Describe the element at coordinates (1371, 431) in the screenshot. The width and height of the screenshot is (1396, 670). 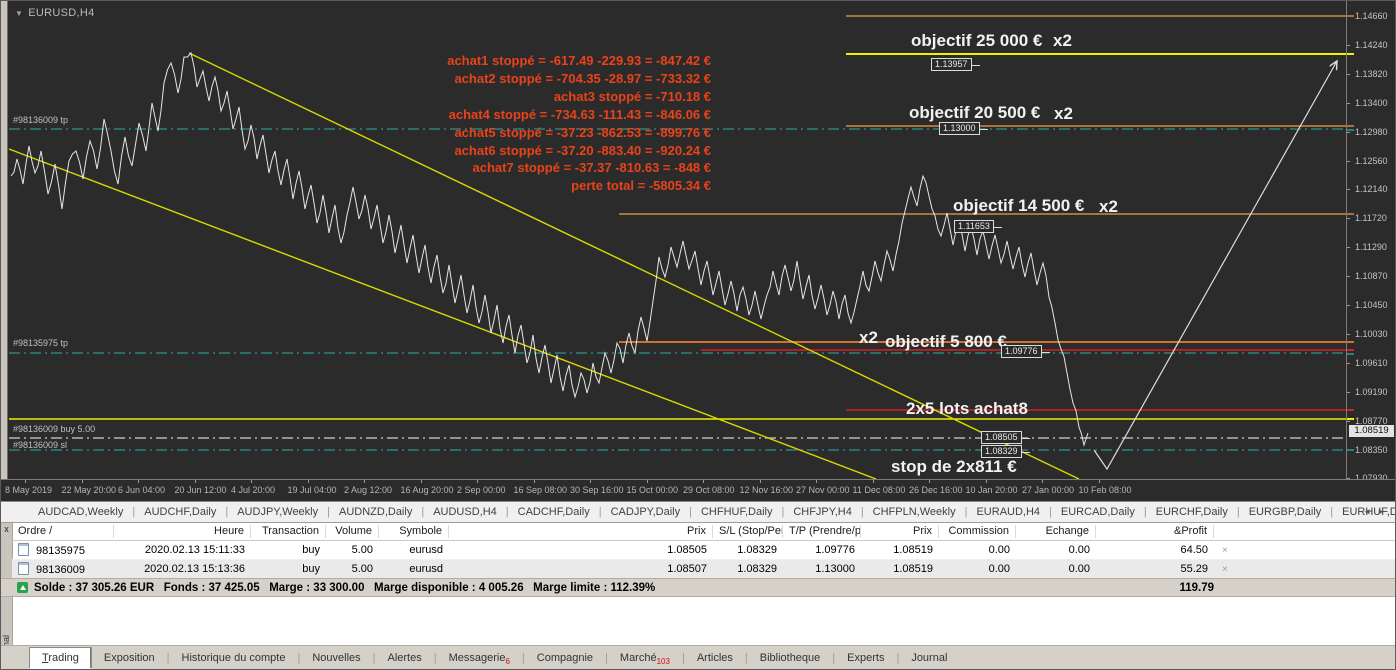
I see `current-price-box: 1.08519` at that location.